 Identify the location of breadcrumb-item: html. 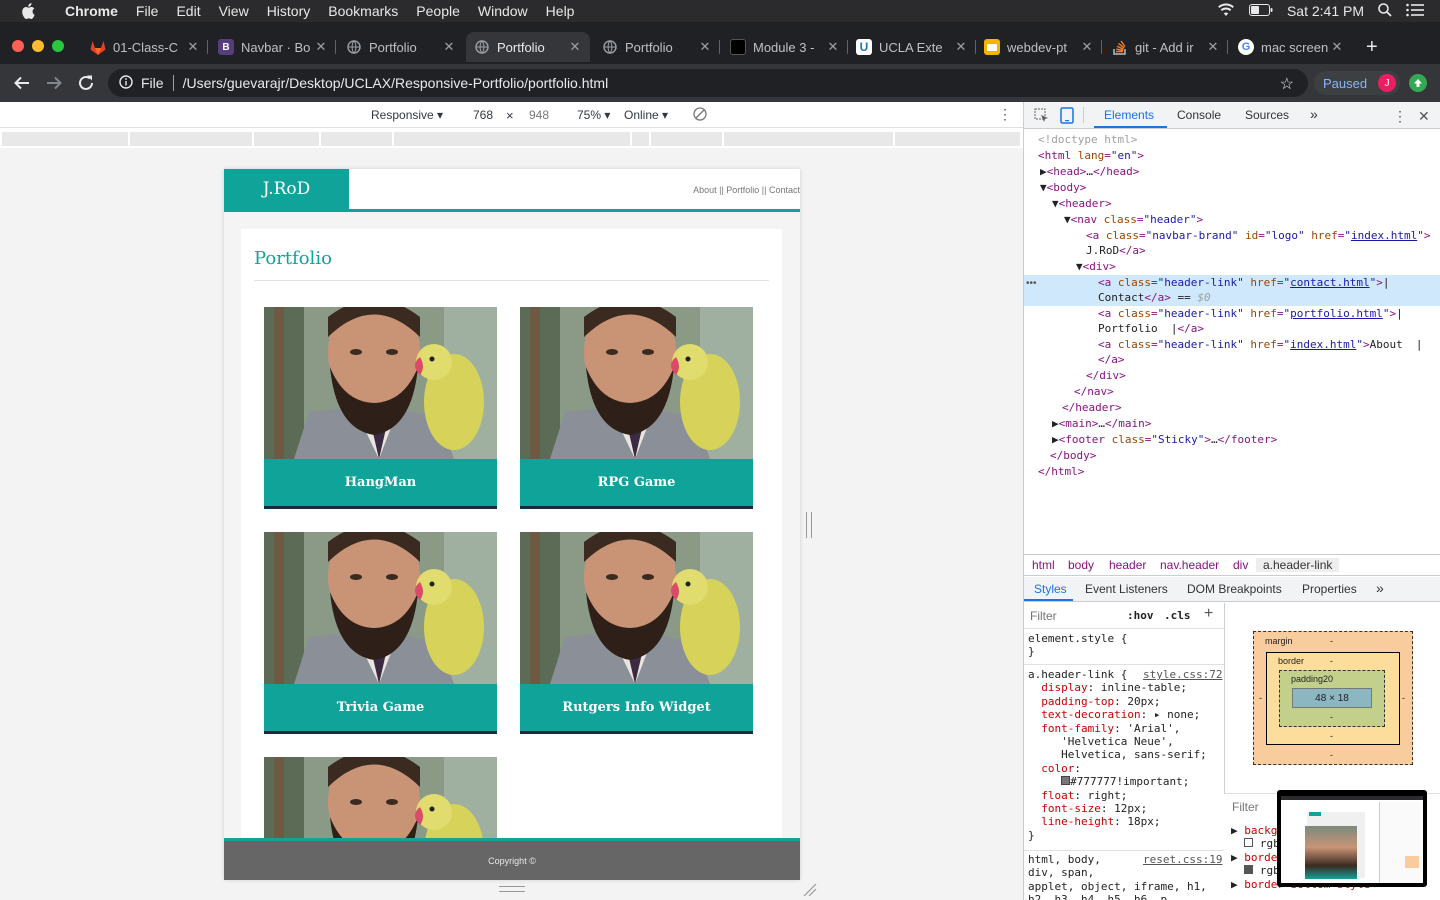
(1043, 565).